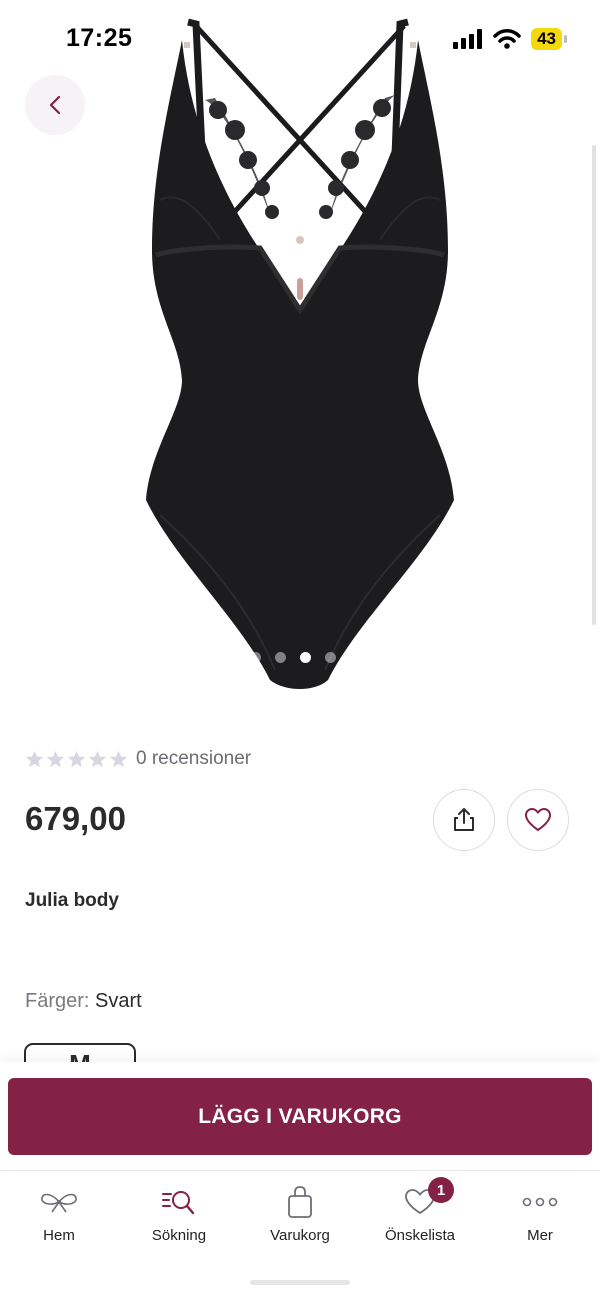 The width and height of the screenshot is (600, 1298). I want to click on tab-search: Sökning, so click(179, 1212).